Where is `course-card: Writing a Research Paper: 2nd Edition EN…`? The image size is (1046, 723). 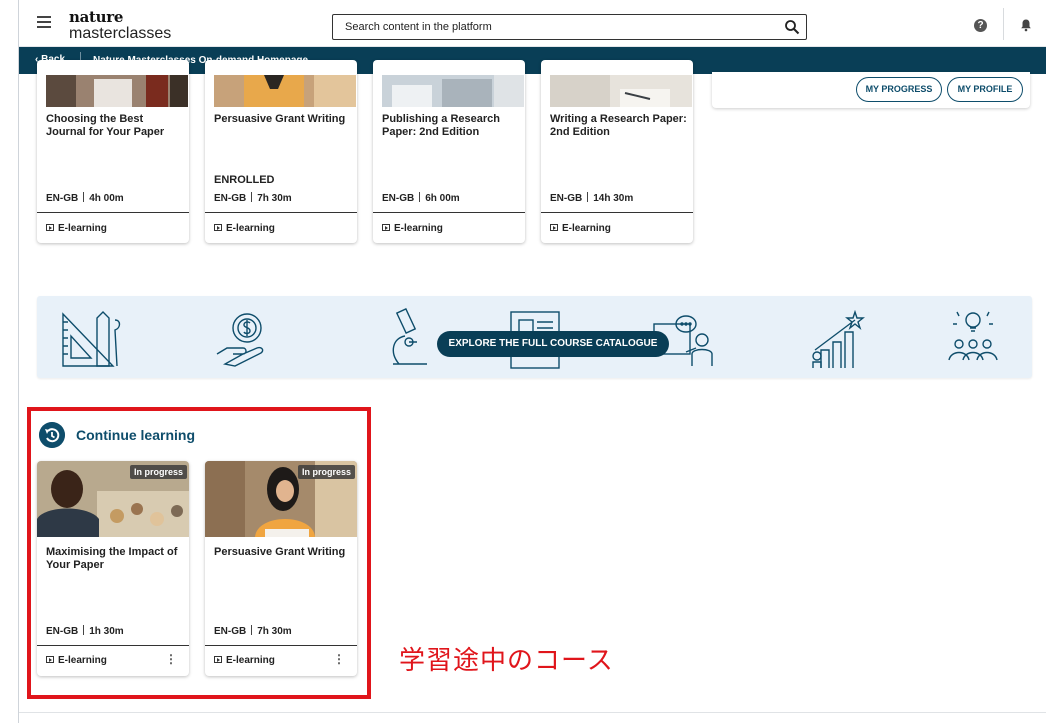 course-card: Writing a Research Paper: 2nd Edition EN… is located at coordinates (617, 151).